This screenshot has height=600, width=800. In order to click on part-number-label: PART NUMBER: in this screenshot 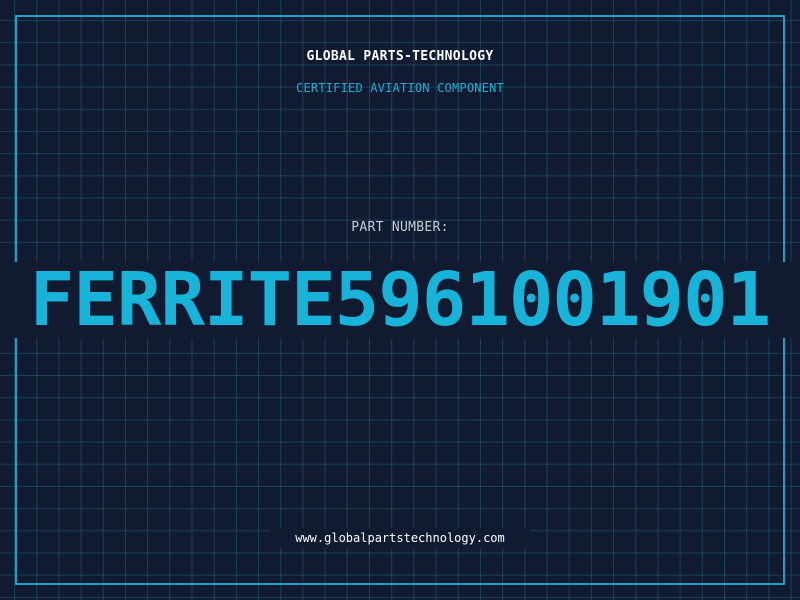, I will do `click(400, 227)`.